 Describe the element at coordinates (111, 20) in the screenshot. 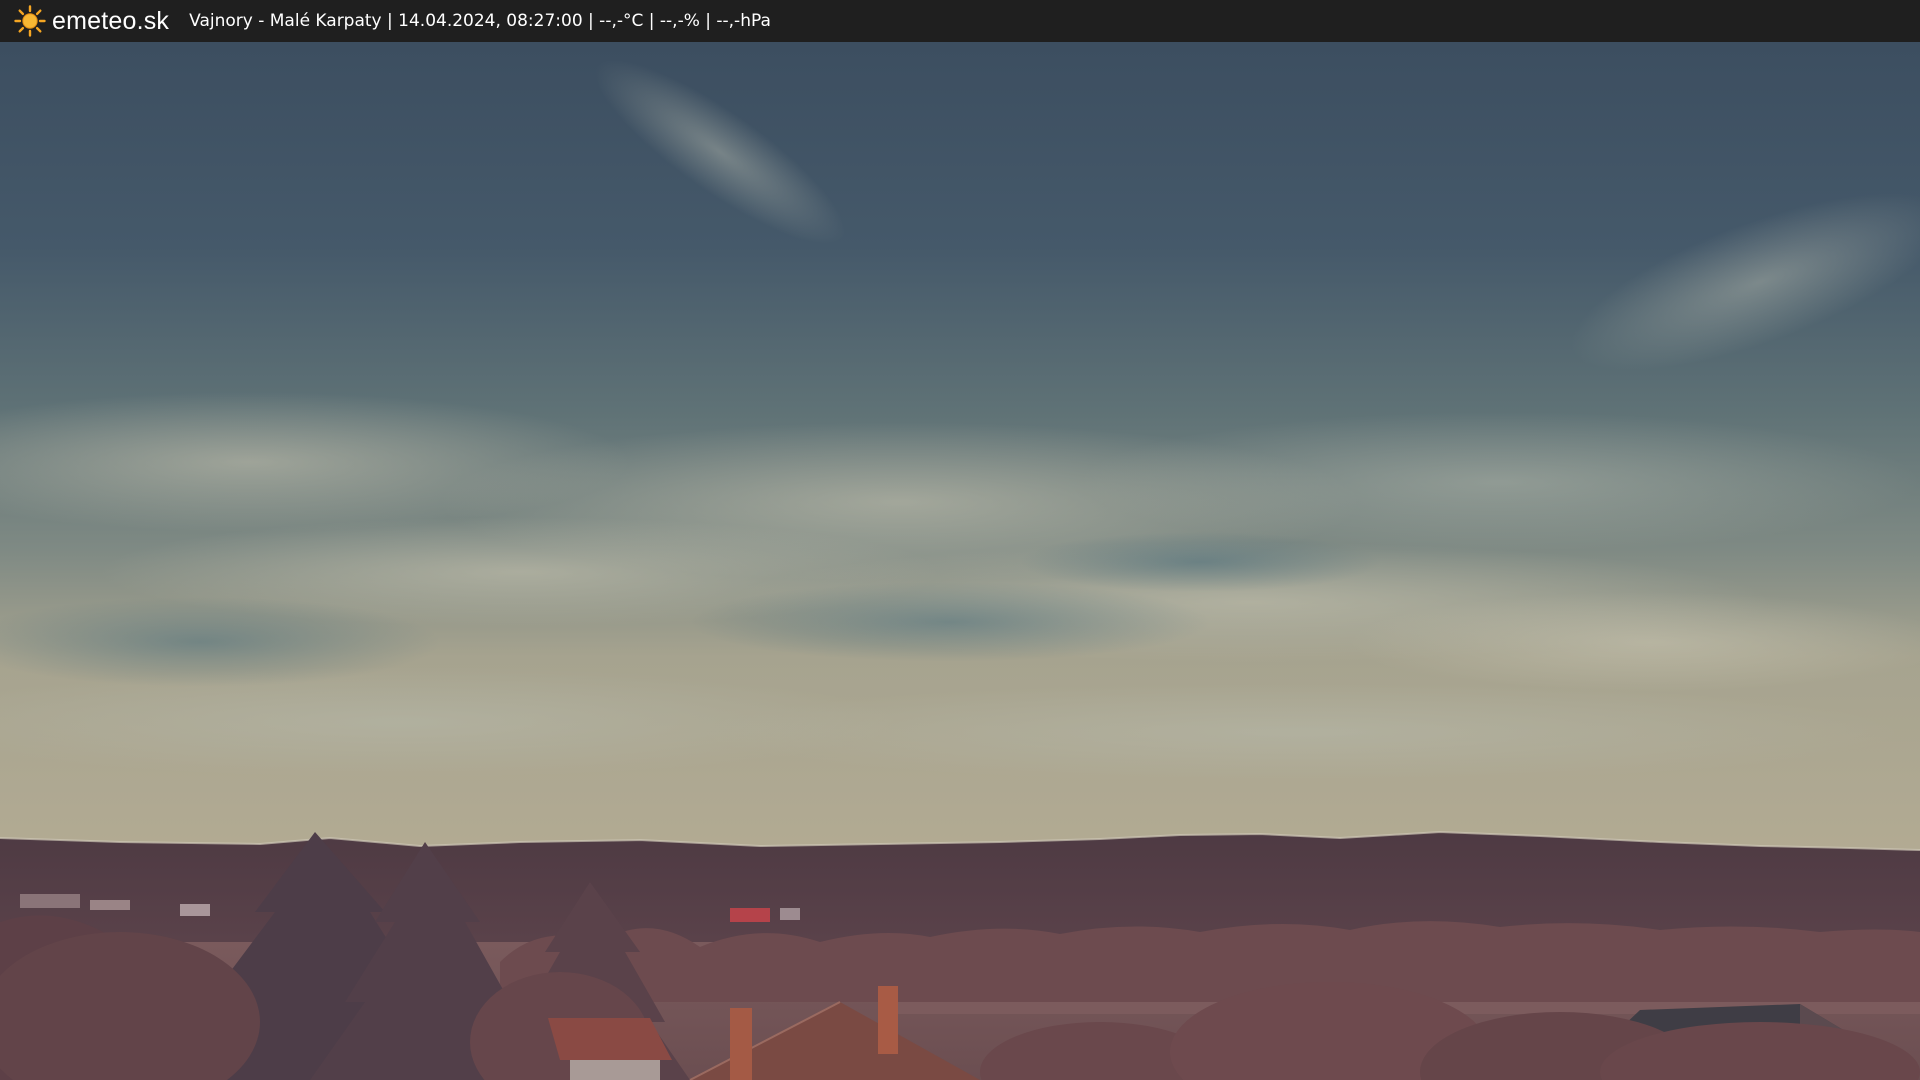

I see `brand-name: emeteo.sk` at that location.